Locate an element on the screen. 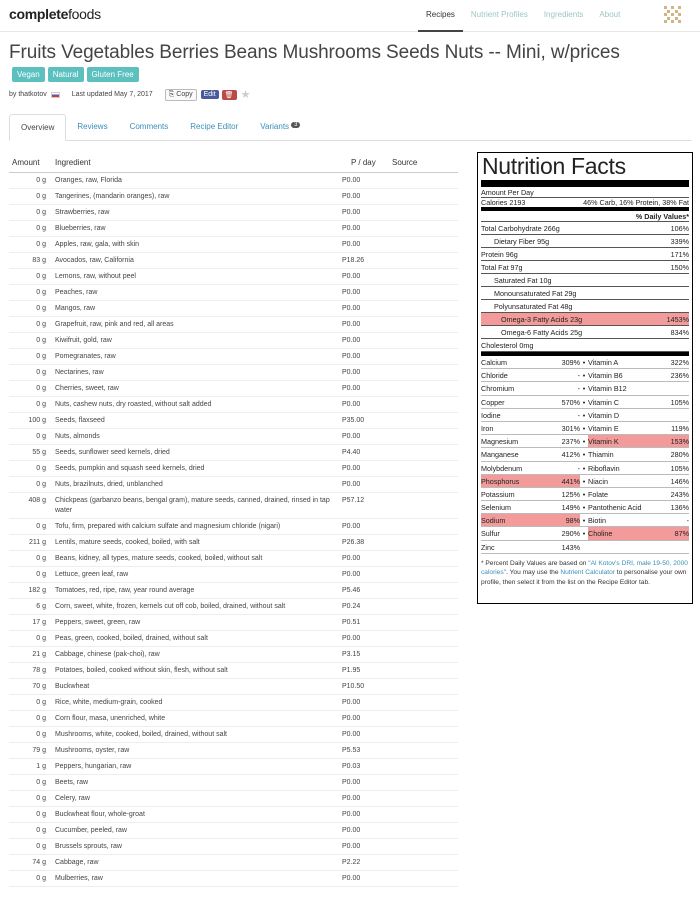 This screenshot has height=899, width=700. nav-ingredients: Ingredients is located at coordinates (564, 16).